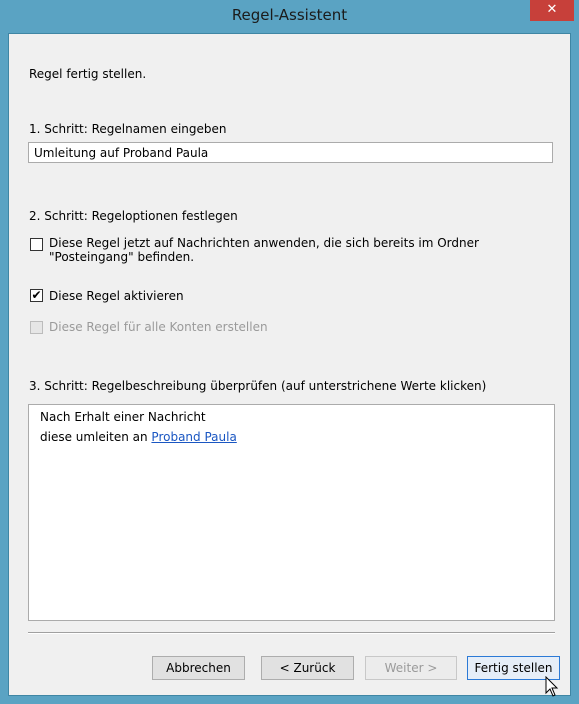 The width and height of the screenshot is (579, 704). Describe the element at coordinates (36, 327) in the screenshot. I see `all-accounts-checkbox` at that location.